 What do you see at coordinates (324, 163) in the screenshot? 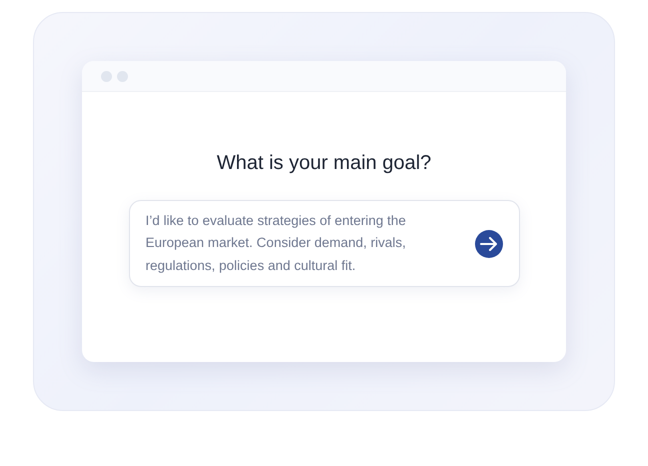
I see `question-heading: What is your main goal?` at bounding box center [324, 163].